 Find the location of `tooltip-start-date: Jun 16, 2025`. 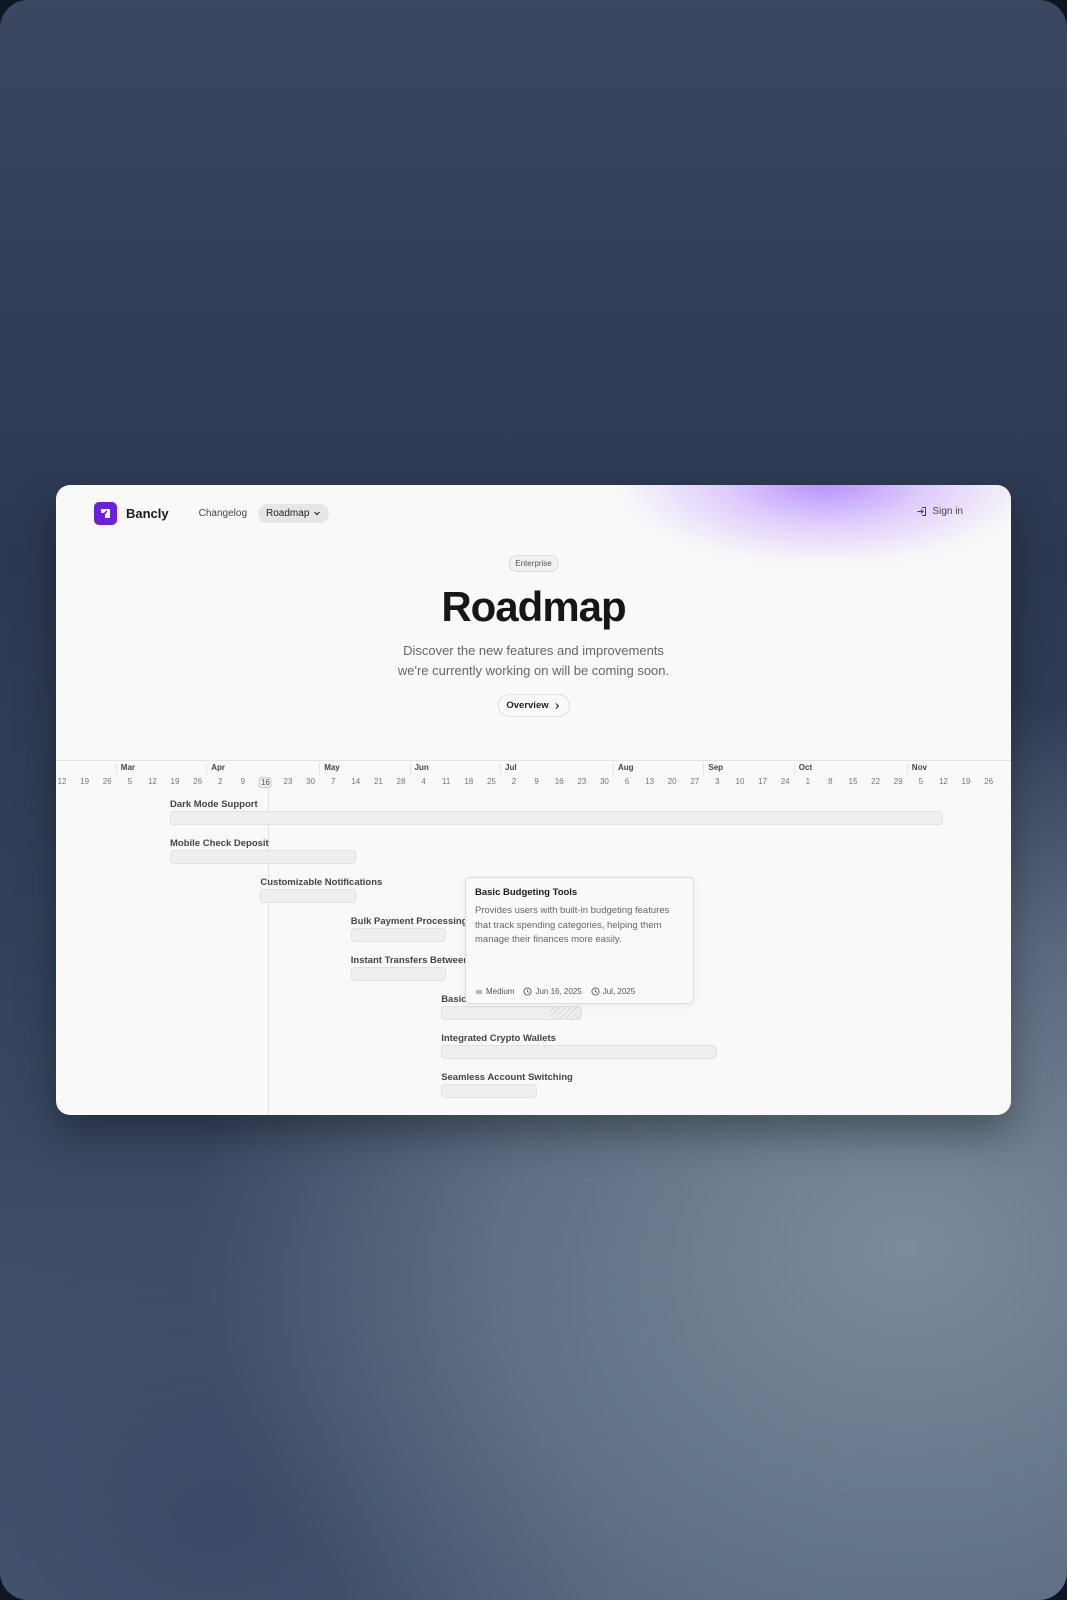

tooltip-start-date: Jun 16, 2025 is located at coordinates (552, 991).